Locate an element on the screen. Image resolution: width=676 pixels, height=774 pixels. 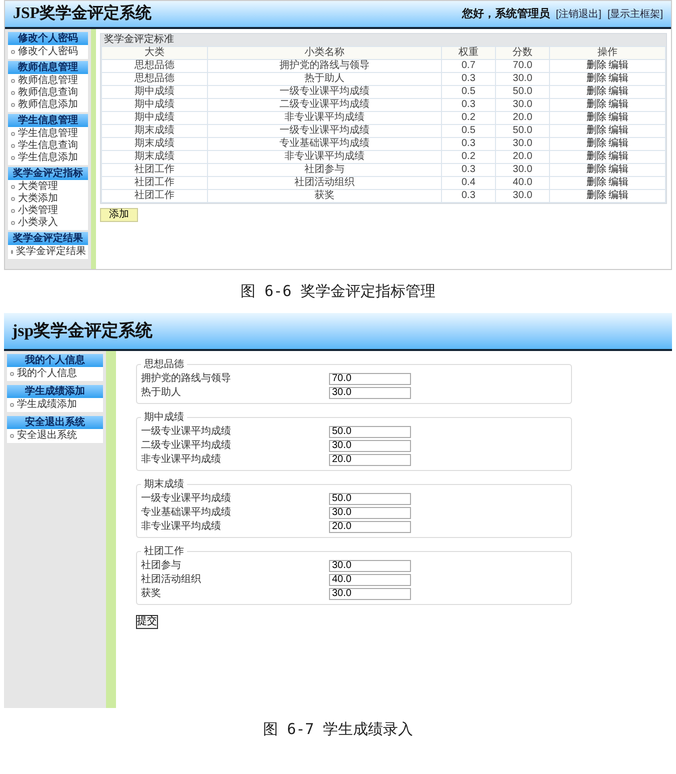
table-cell: 热于助人 is located at coordinates (324, 79).